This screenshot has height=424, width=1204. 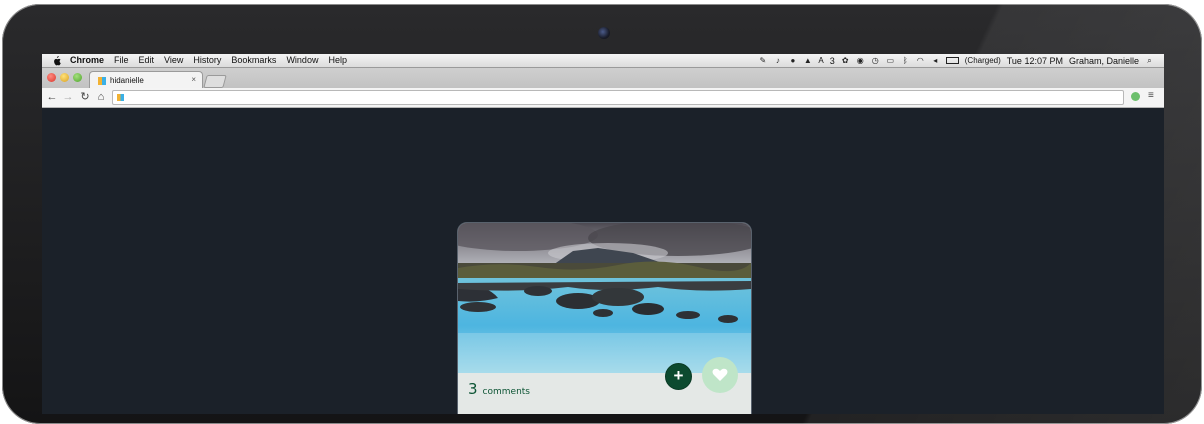 I want to click on comments-link: 3 comments, so click(x=499, y=389).